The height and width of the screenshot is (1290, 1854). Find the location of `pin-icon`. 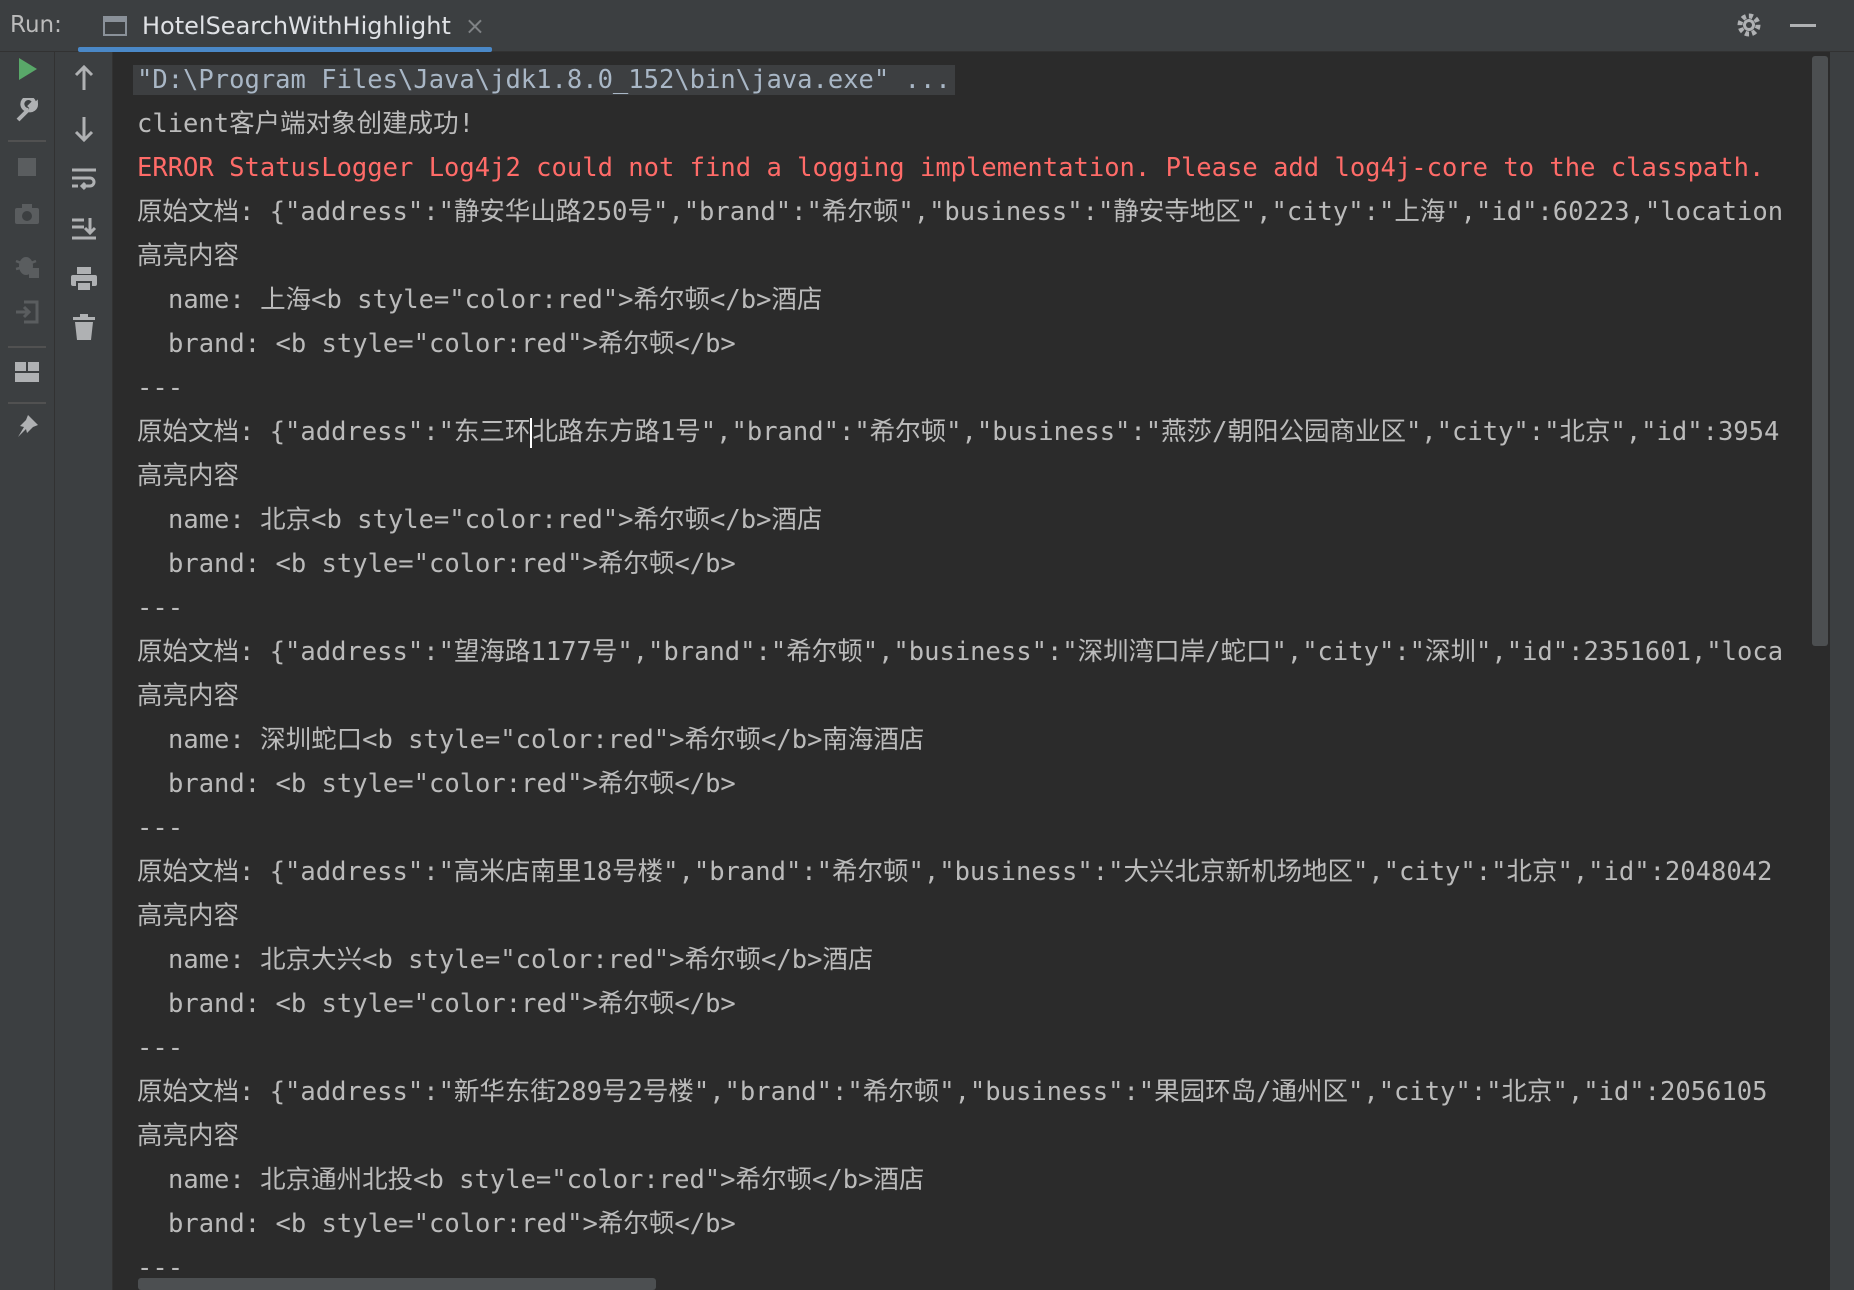

pin-icon is located at coordinates (27, 427).